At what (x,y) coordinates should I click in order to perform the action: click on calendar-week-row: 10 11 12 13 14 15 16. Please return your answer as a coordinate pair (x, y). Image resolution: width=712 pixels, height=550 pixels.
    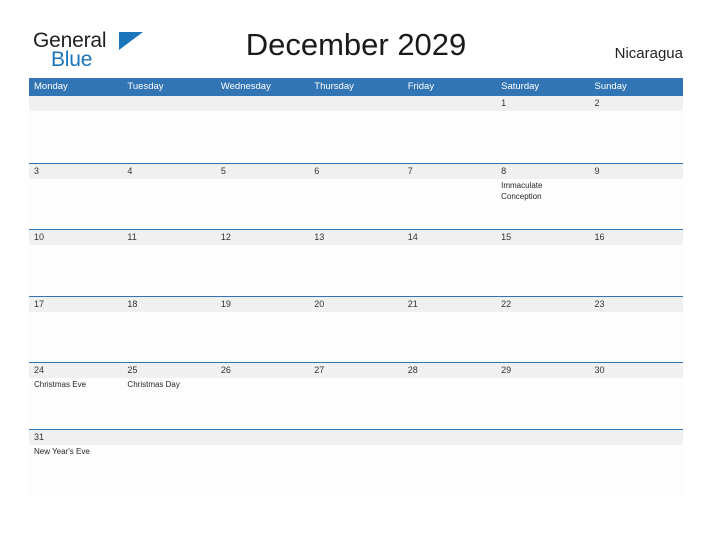
    Looking at the image, I should click on (356, 263).